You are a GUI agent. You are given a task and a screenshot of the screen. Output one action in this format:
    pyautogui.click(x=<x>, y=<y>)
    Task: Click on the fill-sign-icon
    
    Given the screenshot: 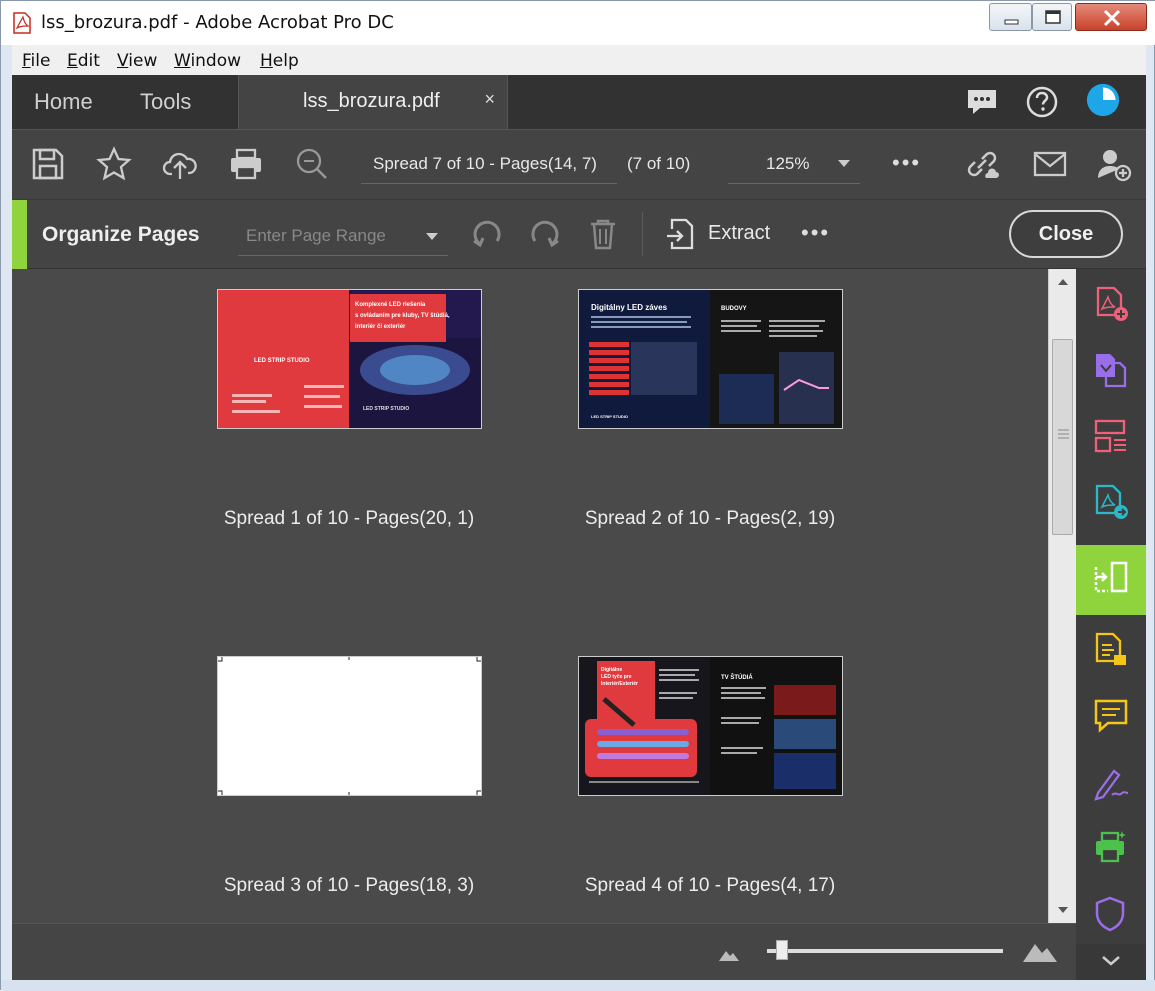 What is the action you would take?
    pyautogui.click(x=1111, y=785)
    